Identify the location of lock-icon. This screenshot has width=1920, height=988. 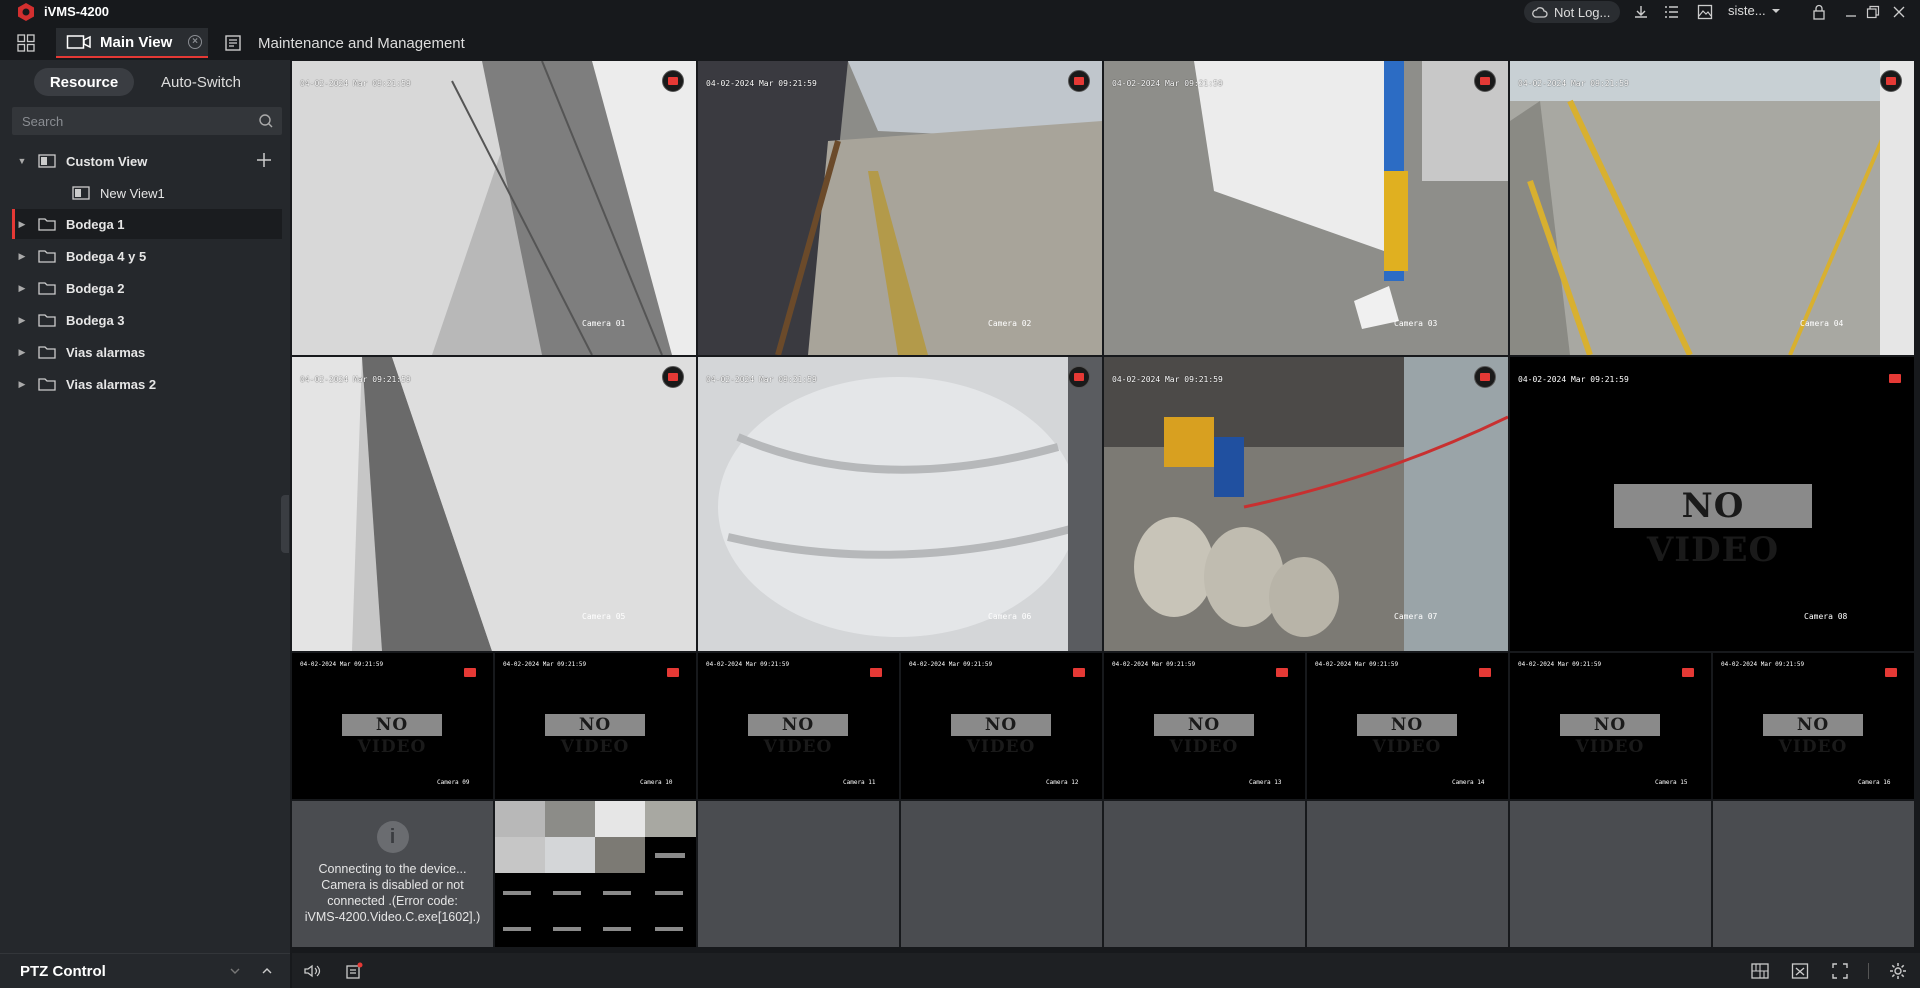
(1819, 12).